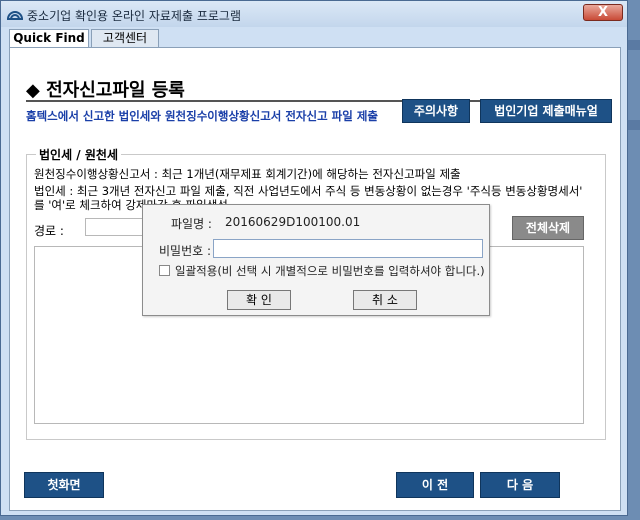 The height and width of the screenshot is (520, 640). I want to click on group-label: 법인세 / 원천세, so click(78, 154).